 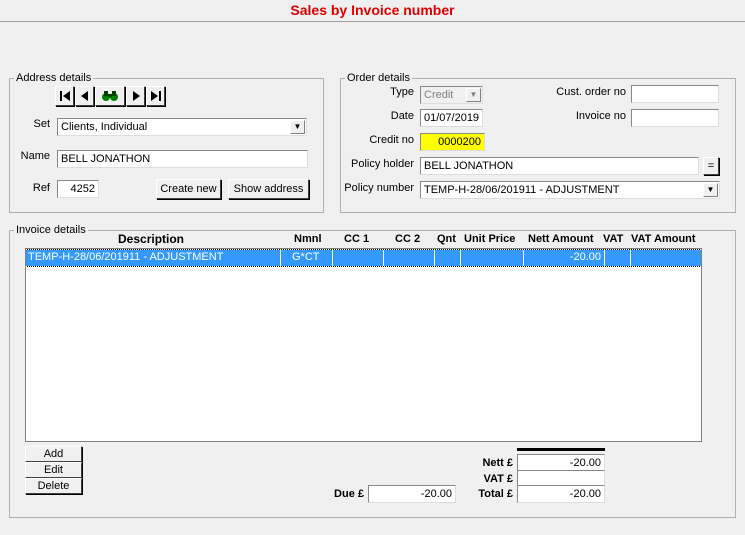 I want to click on previous-record-icon, so click(x=84, y=96).